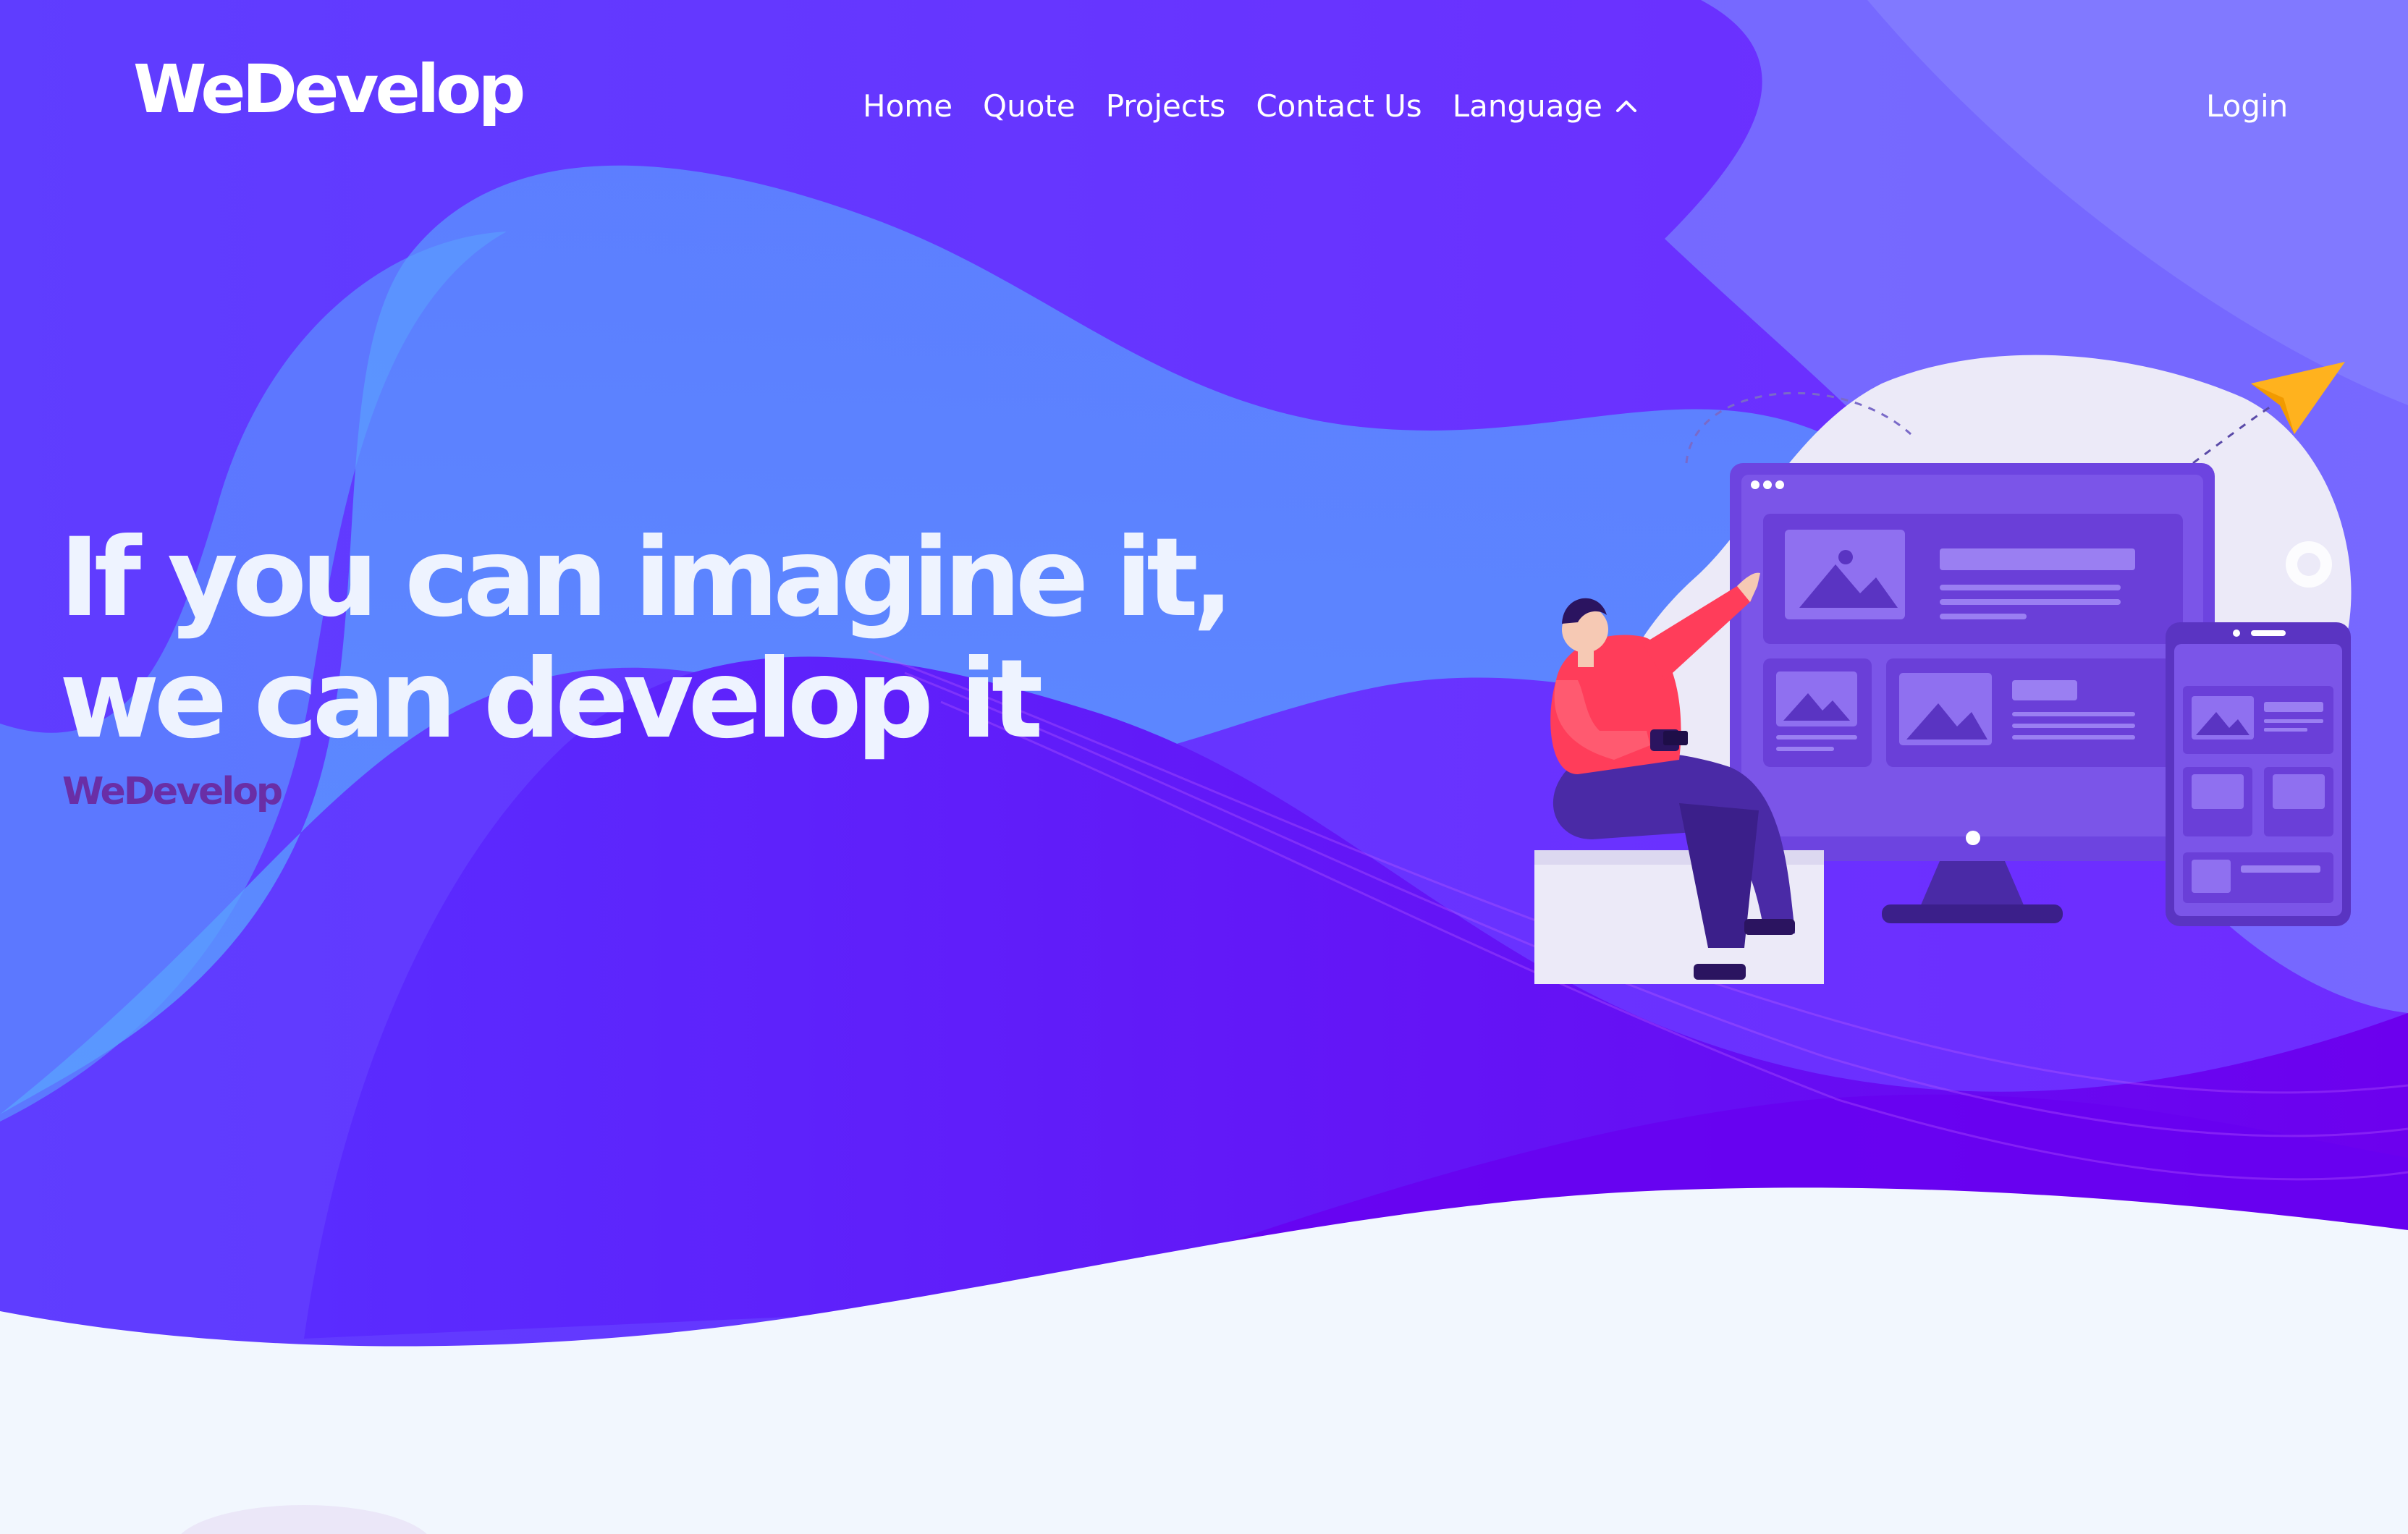 The image size is (2408, 1534). What do you see at coordinates (1029, 106) in the screenshot?
I see `nav-quote: Quote` at bounding box center [1029, 106].